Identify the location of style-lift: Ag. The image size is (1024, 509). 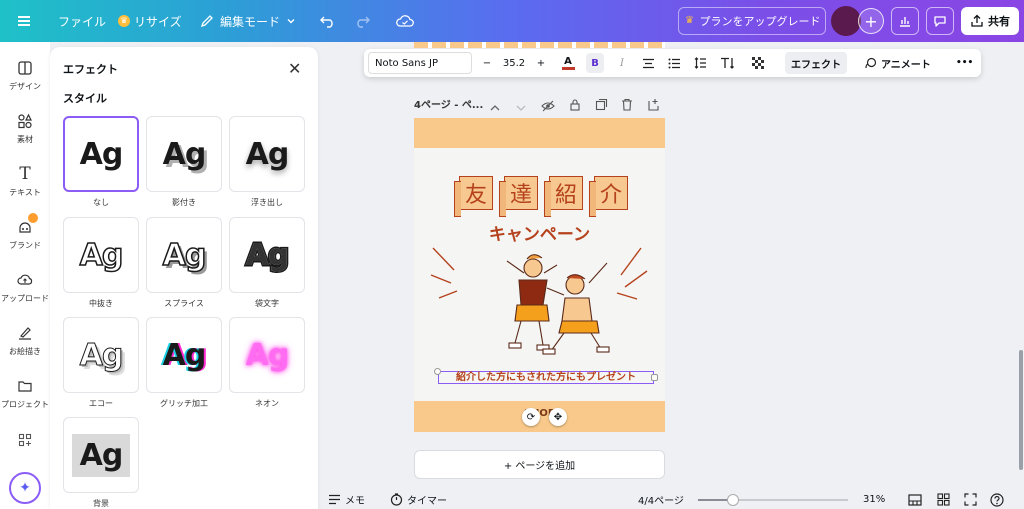
(267, 154).